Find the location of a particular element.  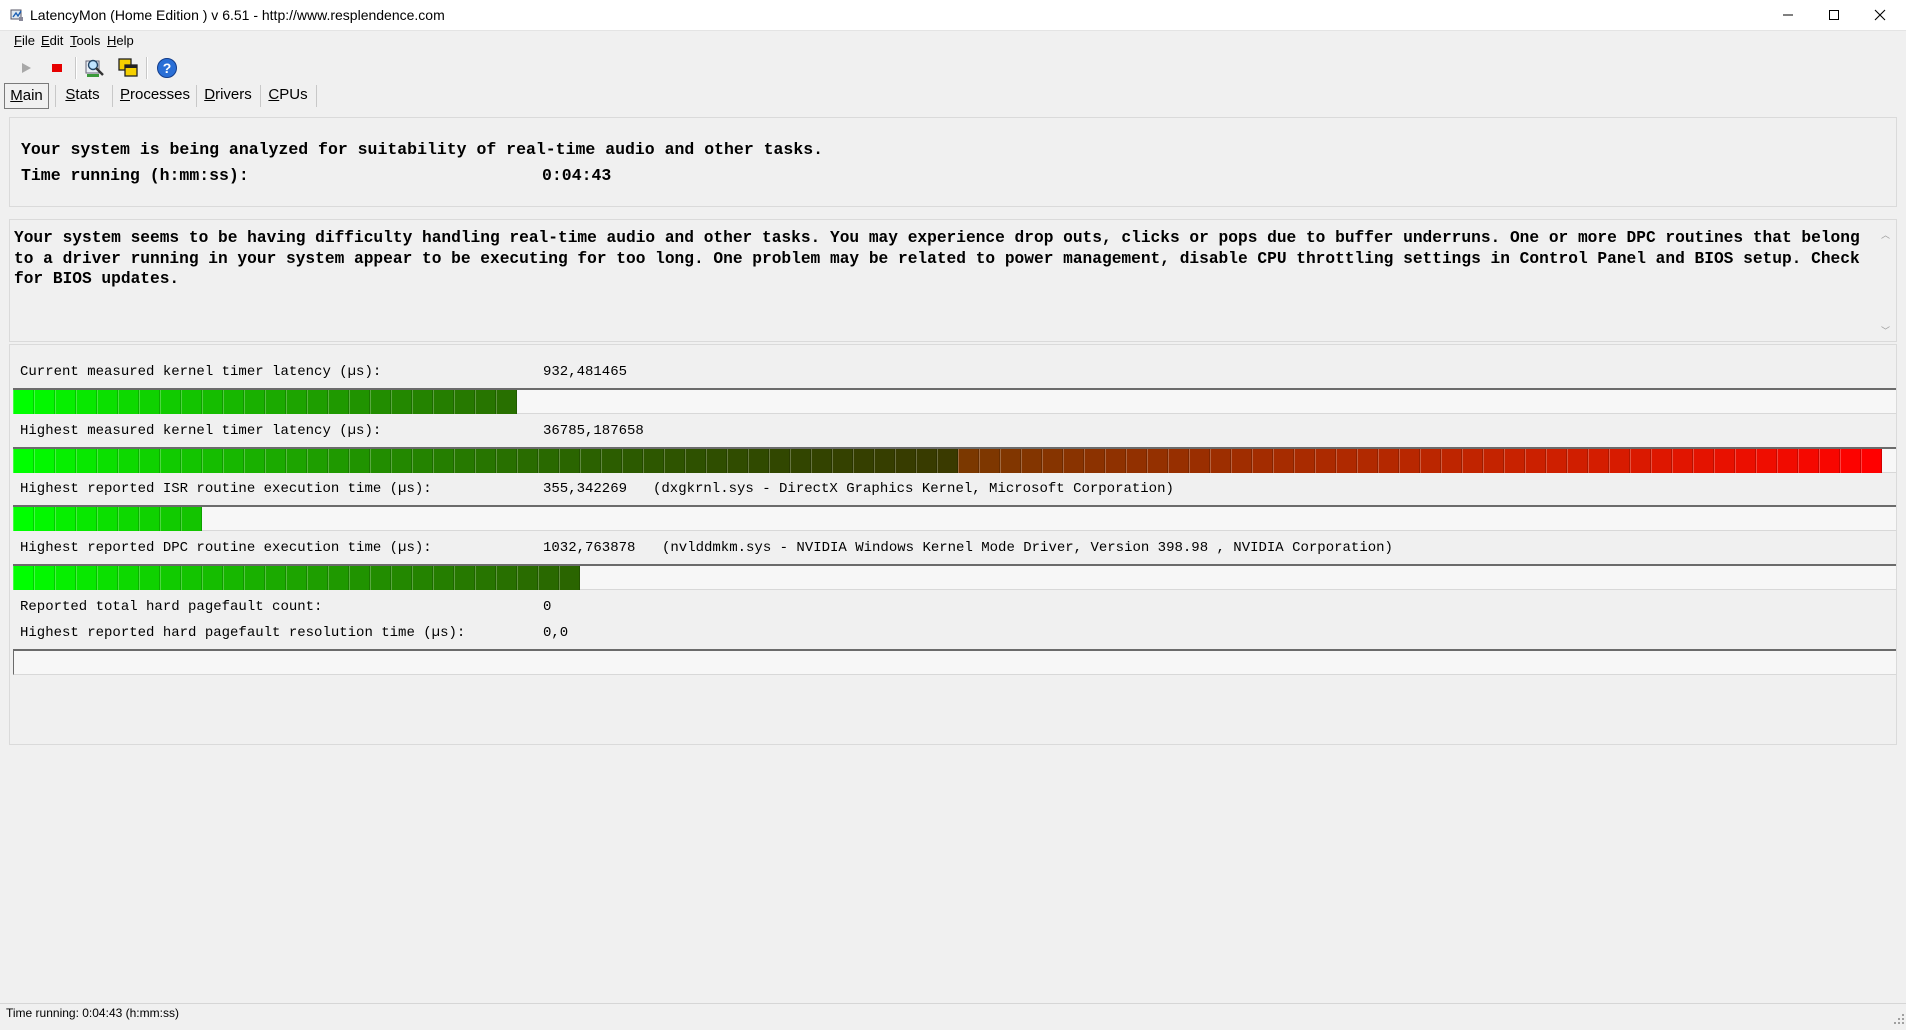

current-latency-value: 932,481465 is located at coordinates (585, 372).